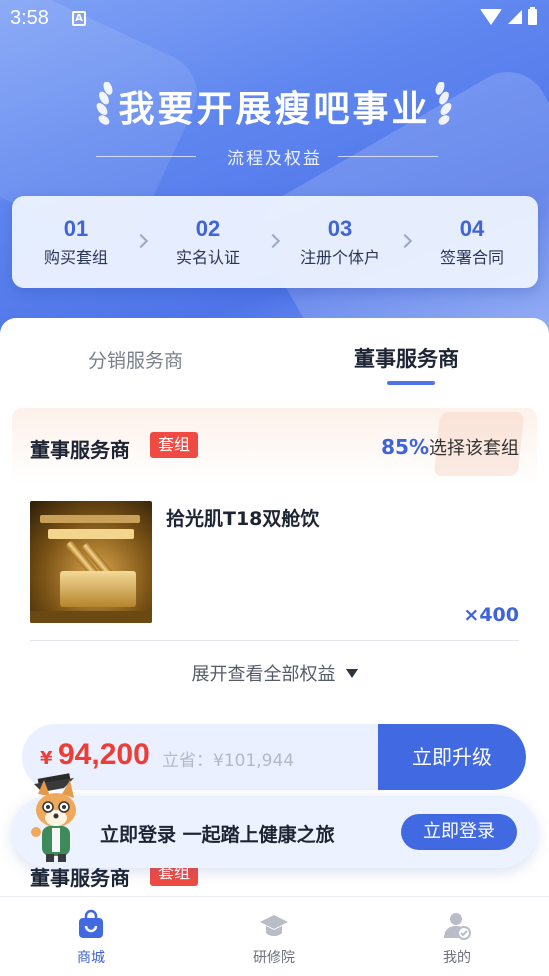 This screenshot has height=976, width=549. What do you see at coordinates (274, 640) in the screenshot?
I see `divider` at bounding box center [274, 640].